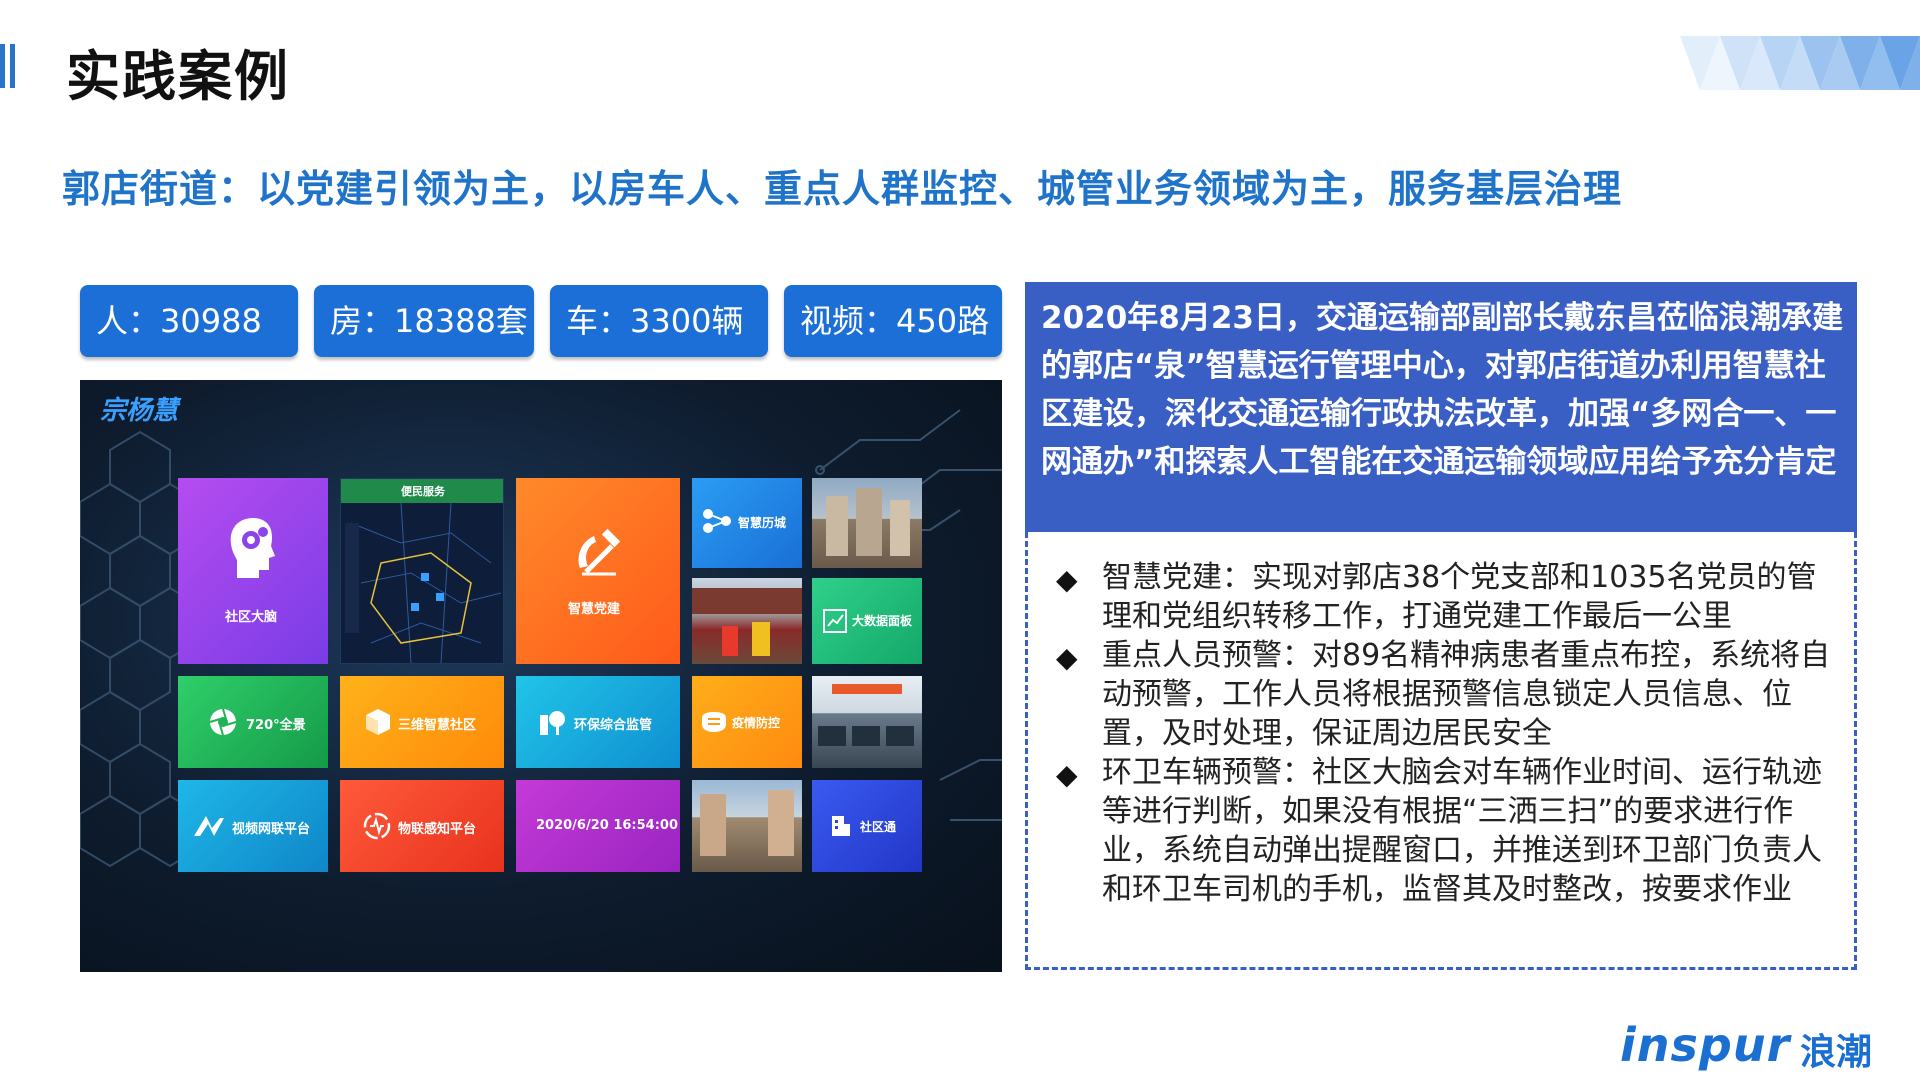  What do you see at coordinates (867, 621) in the screenshot?
I see `tile-big-data-panel: 大数据面板` at bounding box center [867, 621].